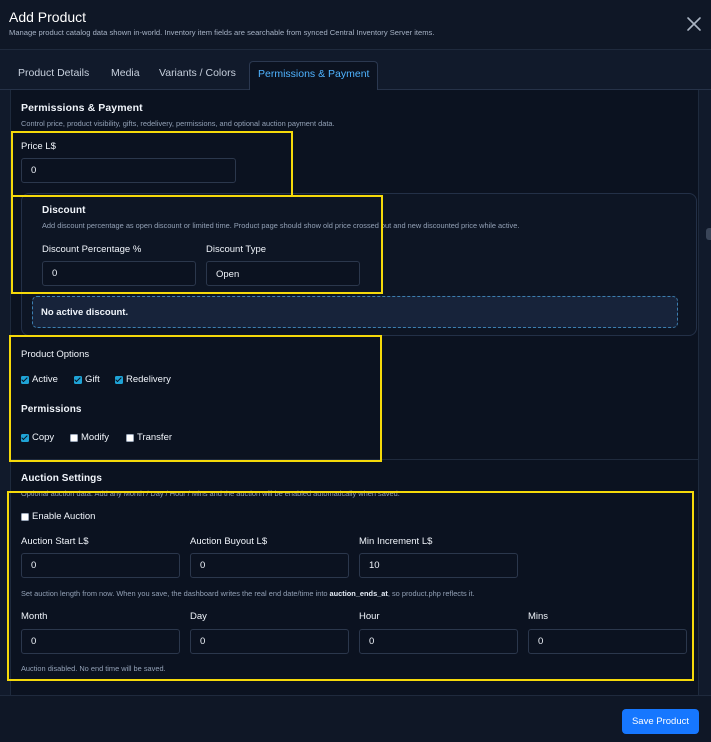 This screenshot has width=711, height=742. I want to click on mins-input, so click(607, 641).